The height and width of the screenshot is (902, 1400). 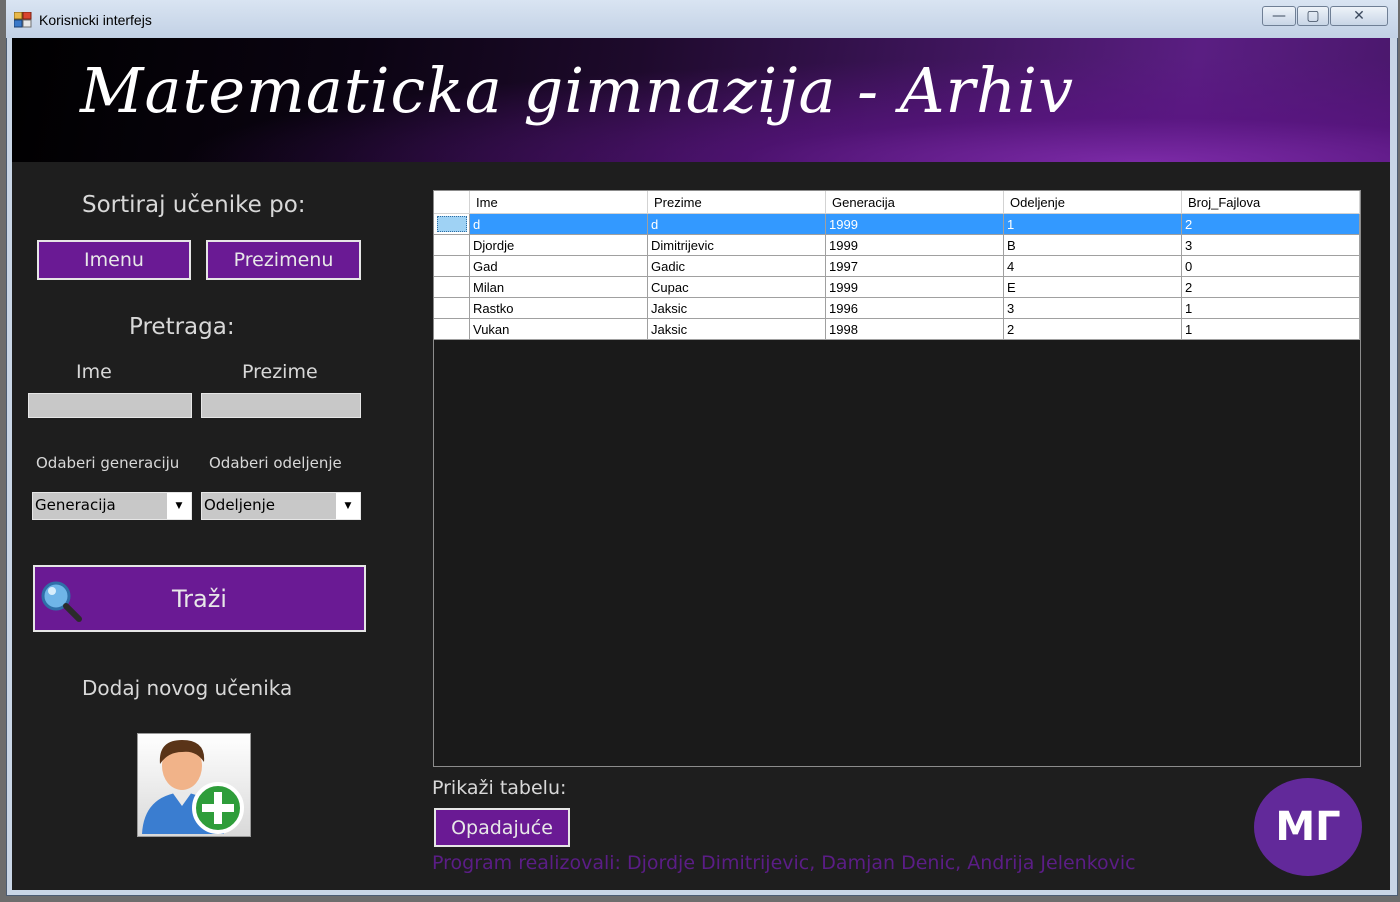 I want to click on close-icon: ✕, so click(x=1359, y=16).